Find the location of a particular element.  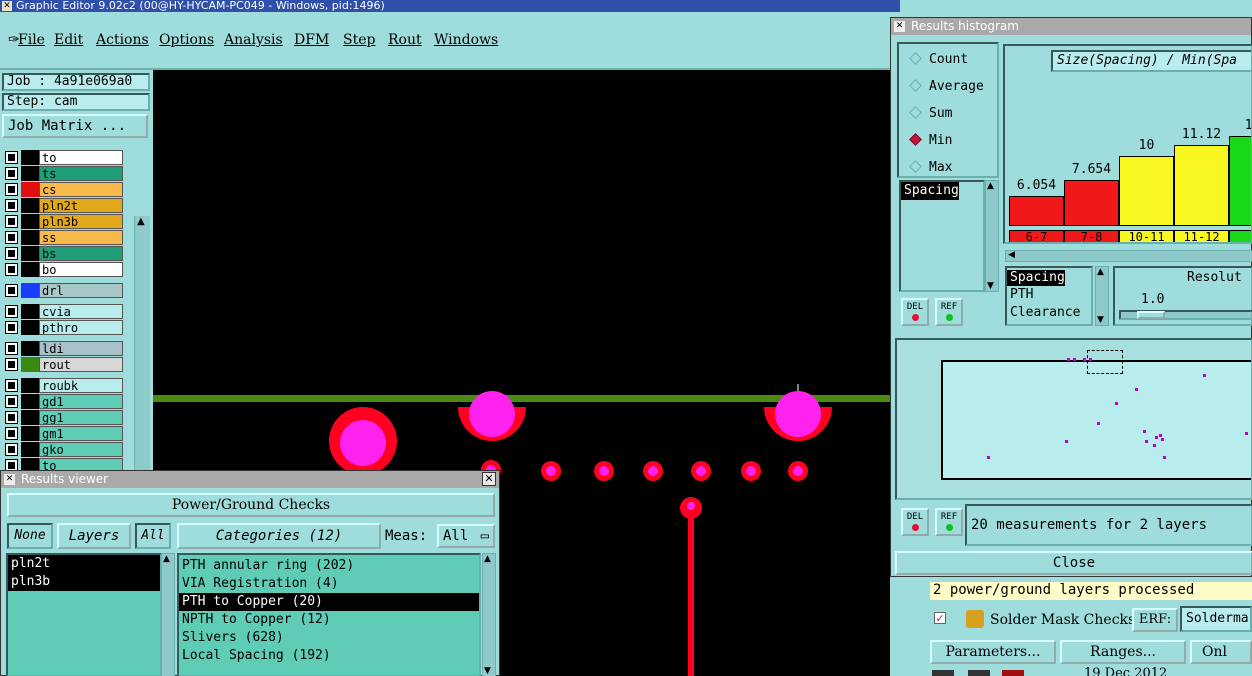

menu-actions: Actions is located at coordinates (122, 40).